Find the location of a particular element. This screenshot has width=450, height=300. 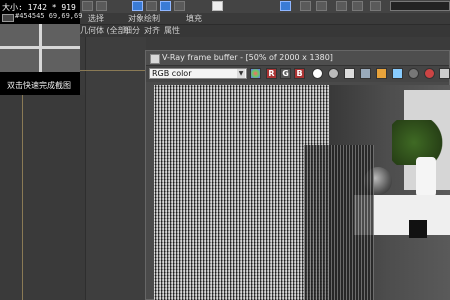

region-select-button is located at coordinates (151, 6).